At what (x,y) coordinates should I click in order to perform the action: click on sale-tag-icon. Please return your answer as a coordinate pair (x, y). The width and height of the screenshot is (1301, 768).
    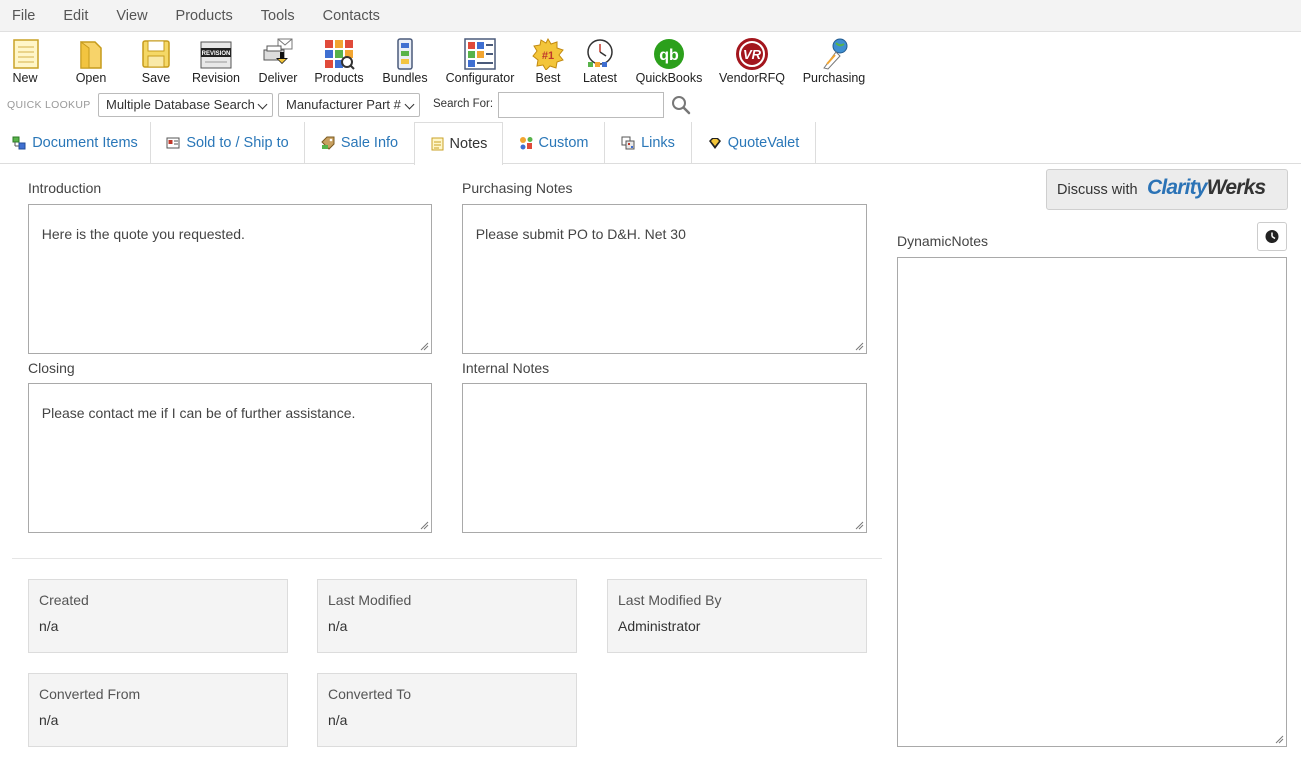
    Looking at the image, I should click on (328, 143).